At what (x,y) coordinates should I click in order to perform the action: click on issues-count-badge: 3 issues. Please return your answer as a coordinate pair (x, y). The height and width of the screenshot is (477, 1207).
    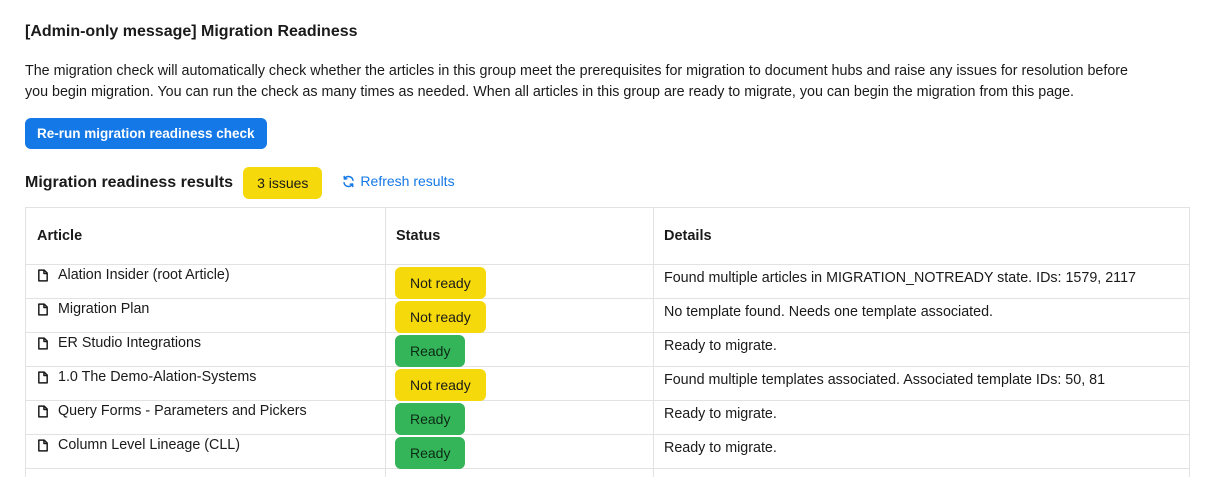
    Looking at the image, I should click on (283, 183).